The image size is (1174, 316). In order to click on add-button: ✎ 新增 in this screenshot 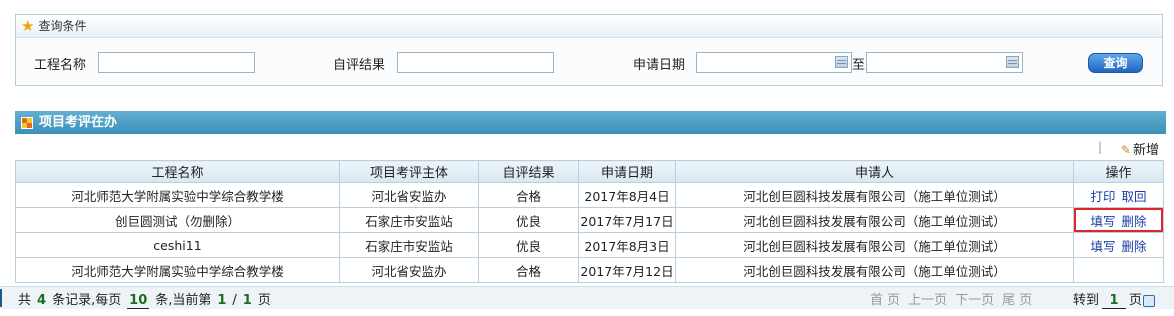, I will do `click(1140, 148)`.